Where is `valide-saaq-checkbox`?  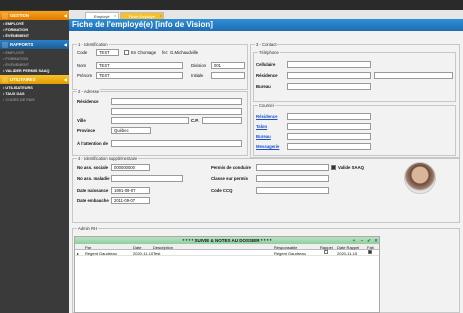 valide-saaq-checkbox is located at coordinates (333, 167).